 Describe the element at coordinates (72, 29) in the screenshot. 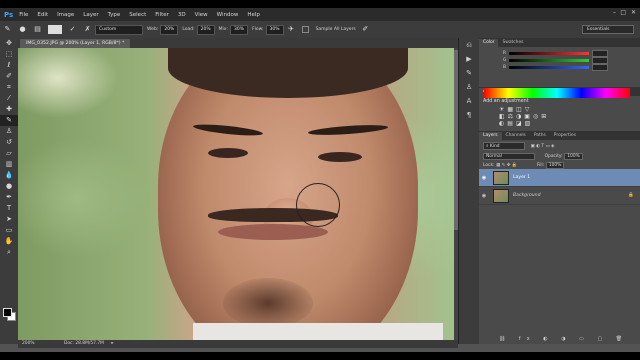

I see `load-brush-icon: ✓` at that location.